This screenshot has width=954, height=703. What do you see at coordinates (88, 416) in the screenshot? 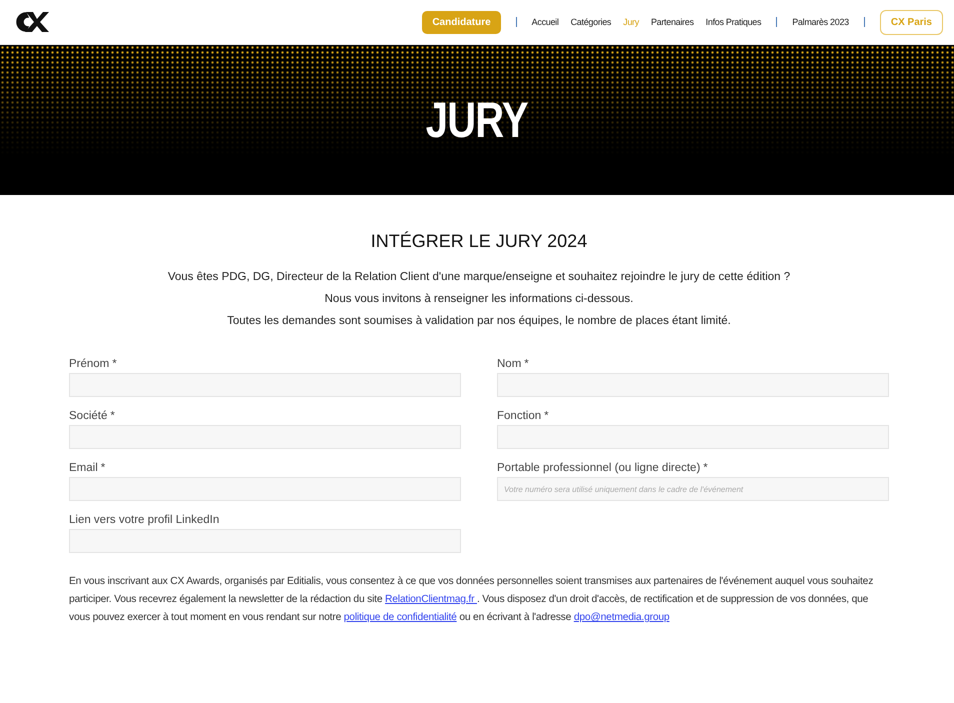
I see `field-label: Société` at bounding box center [88, 416].